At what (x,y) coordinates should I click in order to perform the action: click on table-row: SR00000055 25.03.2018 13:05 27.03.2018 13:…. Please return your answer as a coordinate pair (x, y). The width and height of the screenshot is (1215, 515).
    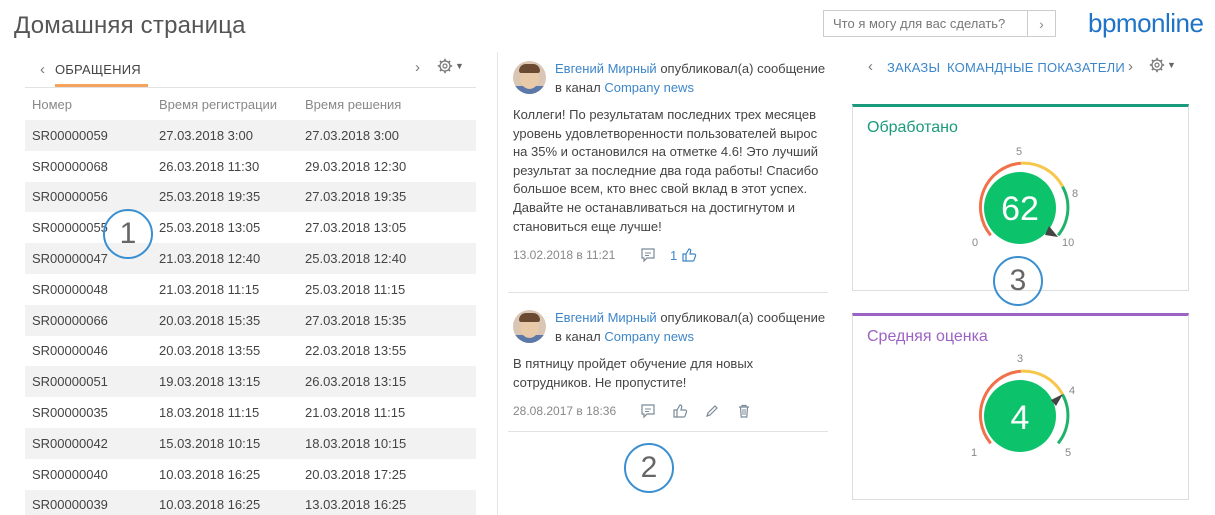
    Looking at the image, I should click on (250, 227).